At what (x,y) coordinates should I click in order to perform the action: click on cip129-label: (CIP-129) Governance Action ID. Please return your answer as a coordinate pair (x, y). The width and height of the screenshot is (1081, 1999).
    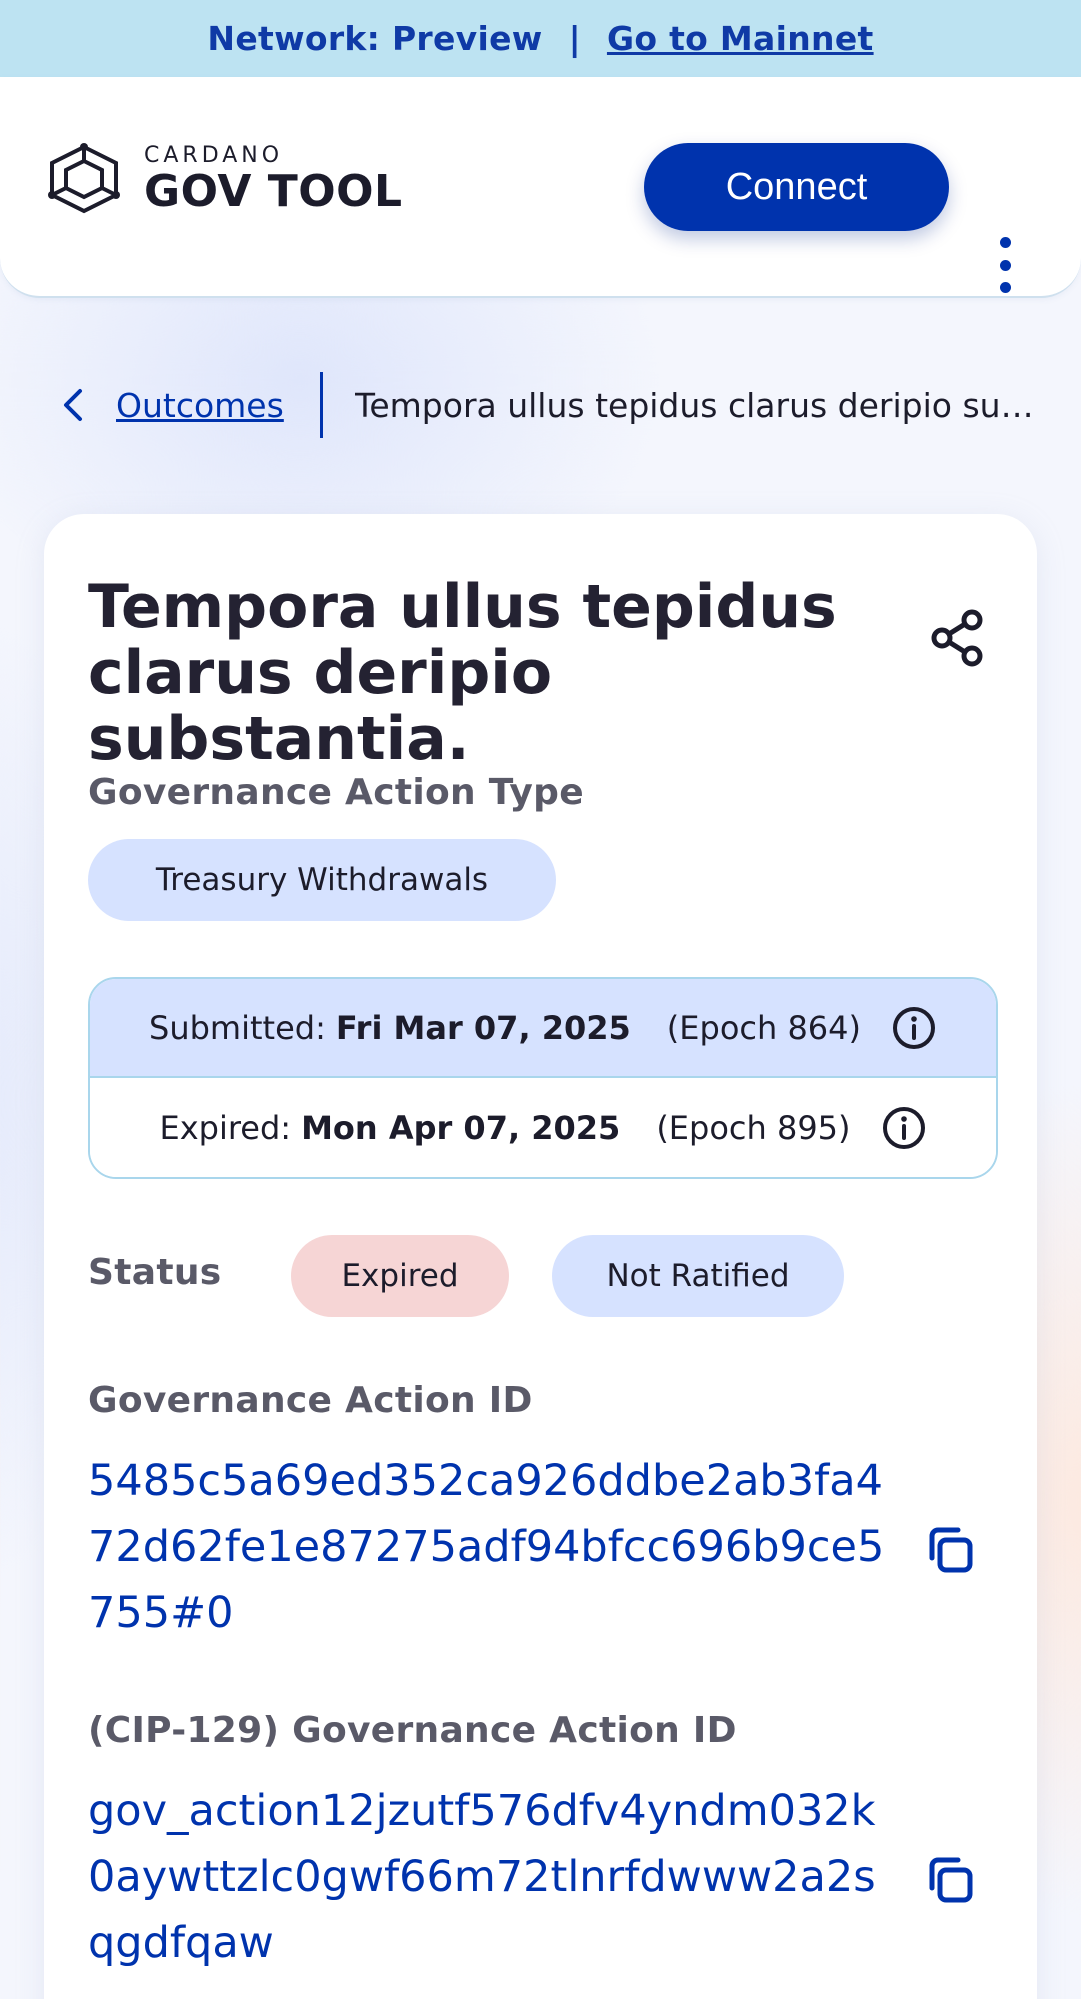
    Looking at the image, I should click on (412, 1730).